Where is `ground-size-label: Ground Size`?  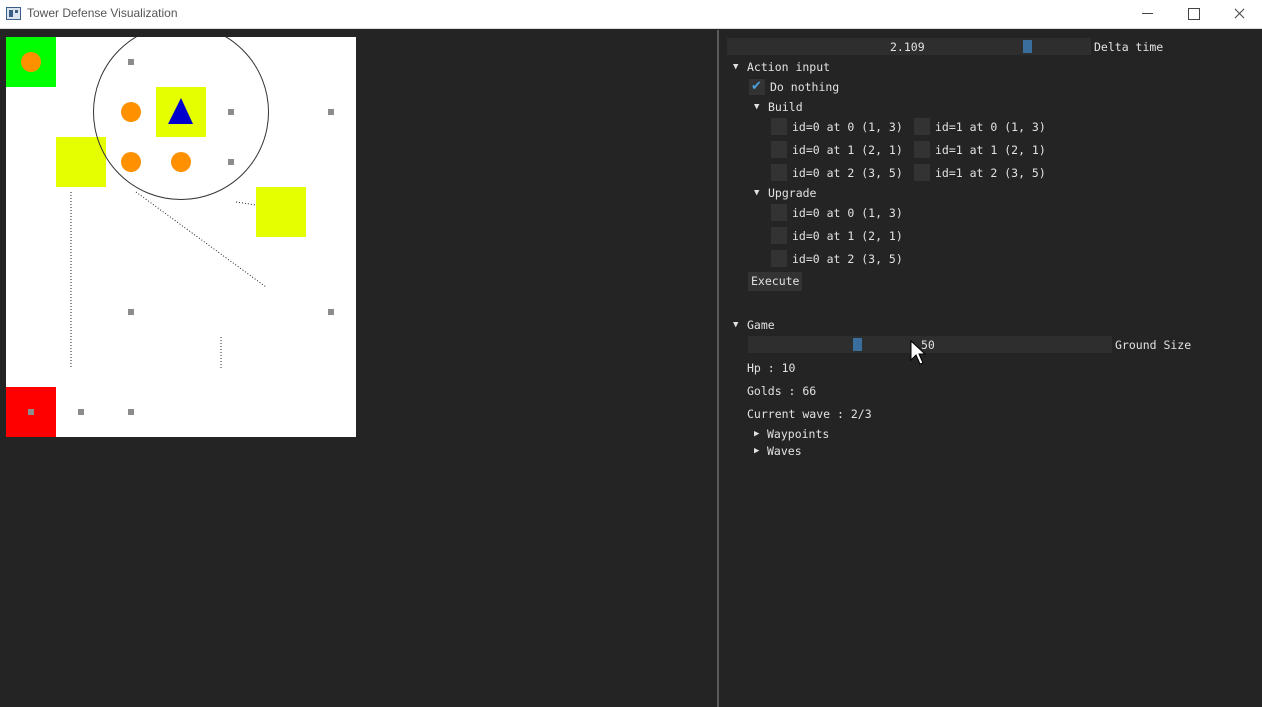 ground-size-label: Ground Size is located at coordinates (1153, 345).